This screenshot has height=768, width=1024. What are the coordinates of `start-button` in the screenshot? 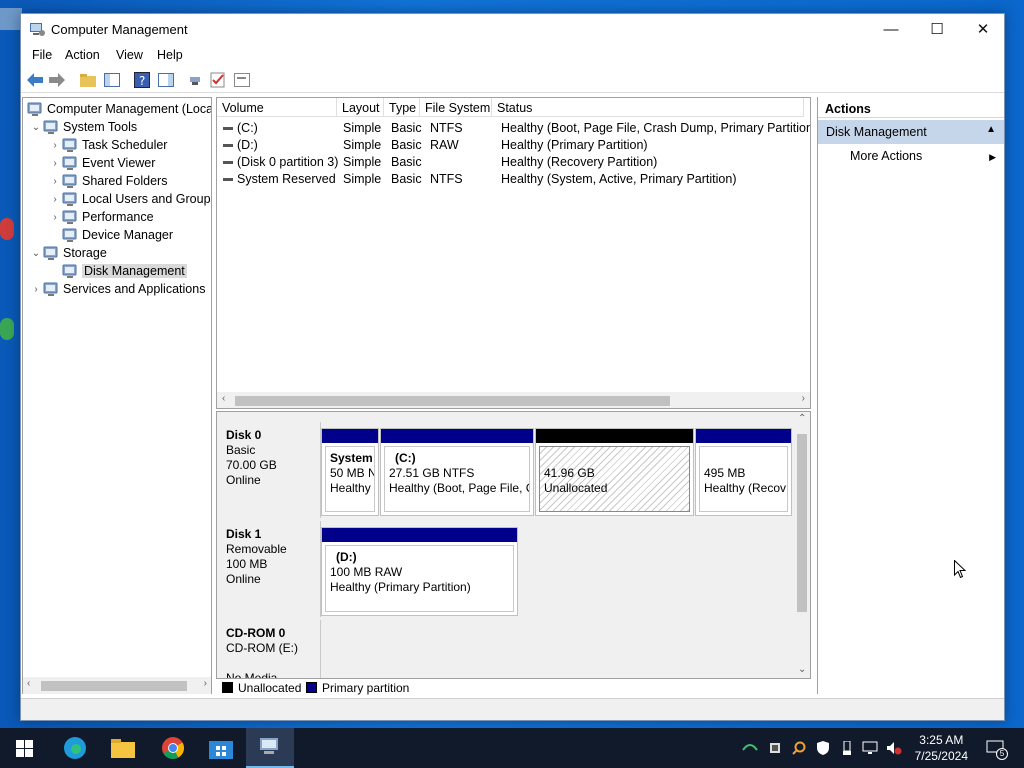 It's located at (24, 748).